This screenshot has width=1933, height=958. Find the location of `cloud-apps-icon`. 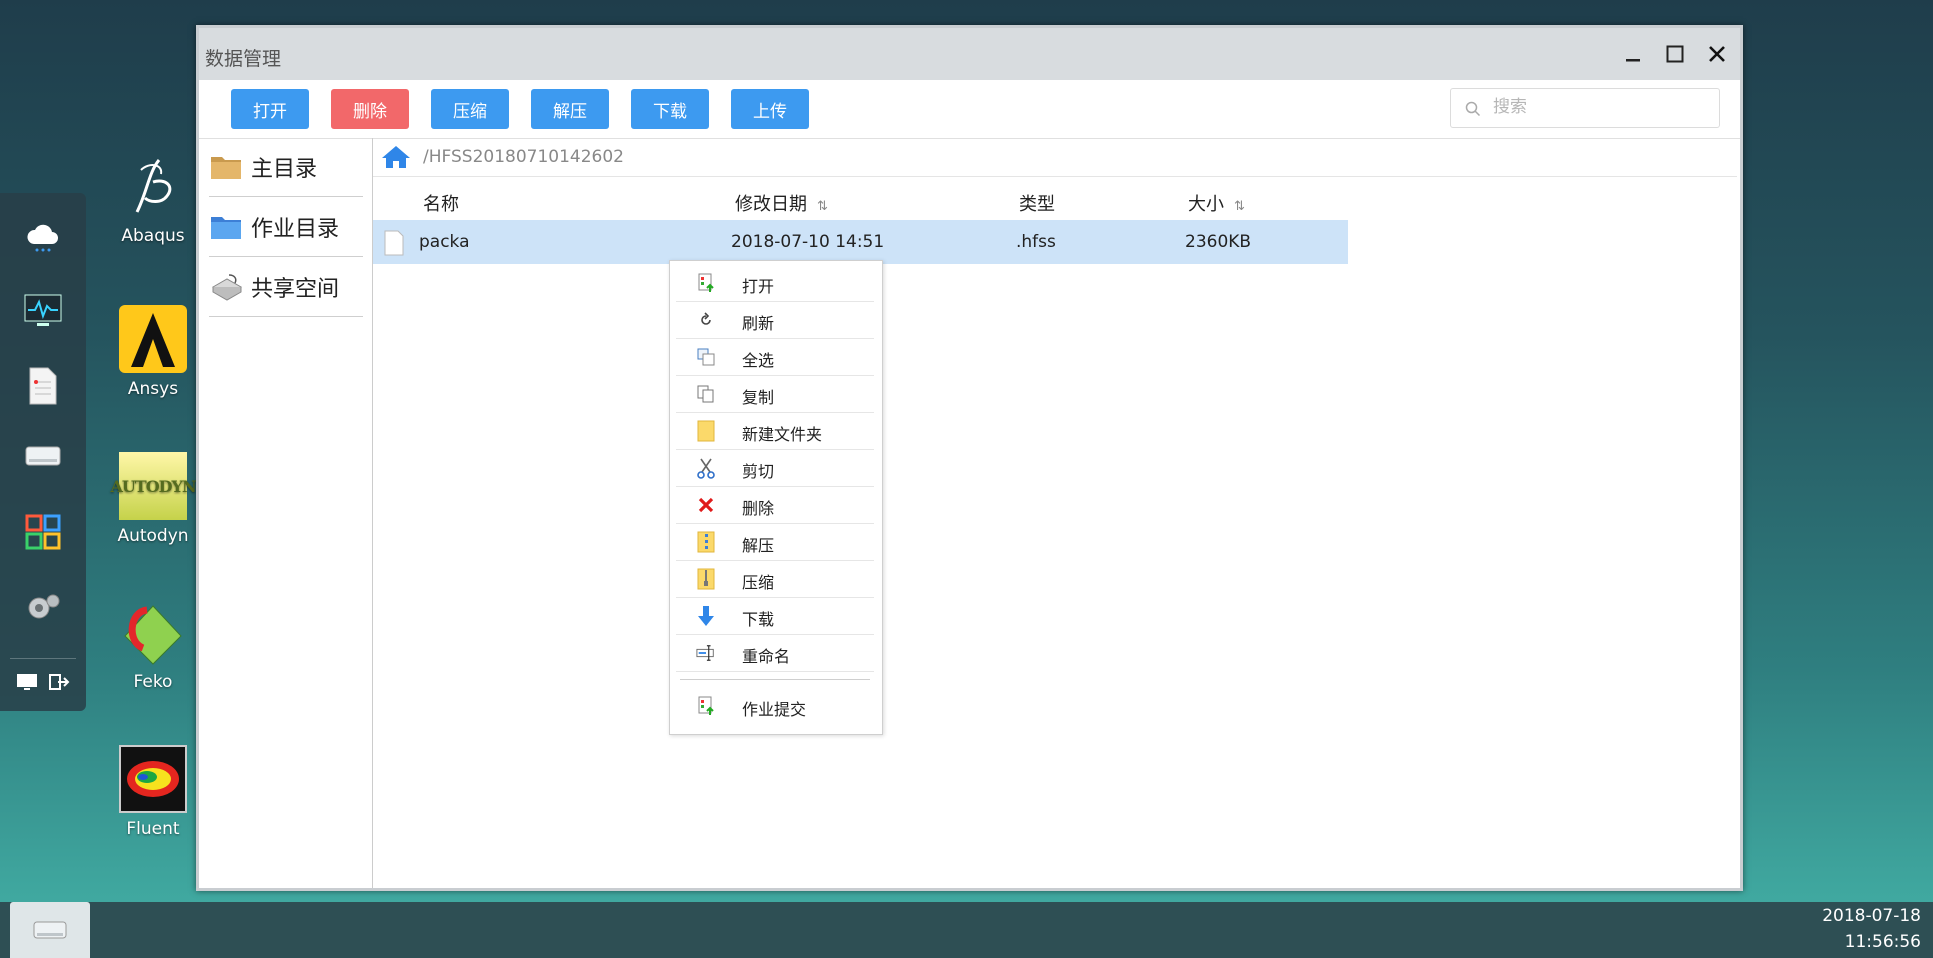

cloud-apps-icon is located at coordinates (43, 238).